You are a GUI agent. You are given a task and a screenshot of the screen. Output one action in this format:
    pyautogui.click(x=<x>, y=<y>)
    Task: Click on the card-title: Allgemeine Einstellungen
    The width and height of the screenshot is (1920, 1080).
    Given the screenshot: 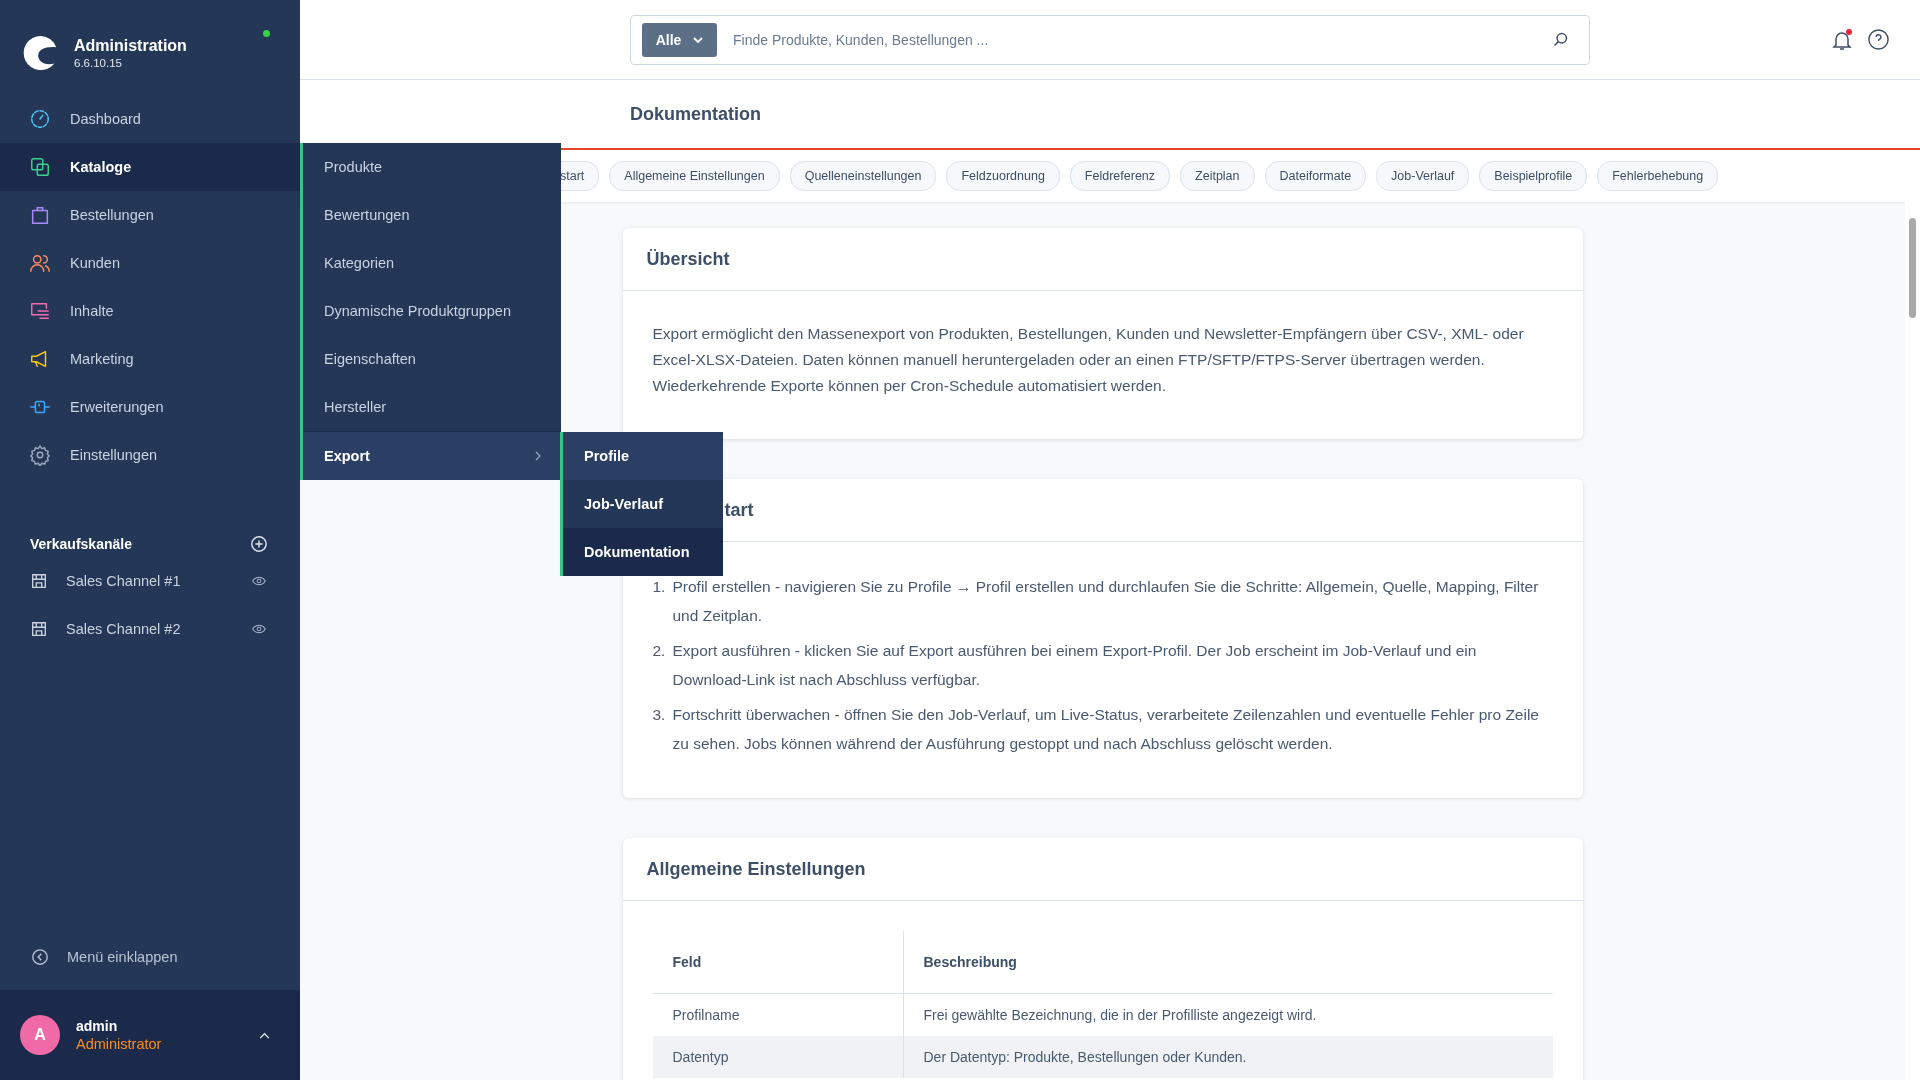 What is the action you would take?
    pyautogui.click(x=756, y=869)
    